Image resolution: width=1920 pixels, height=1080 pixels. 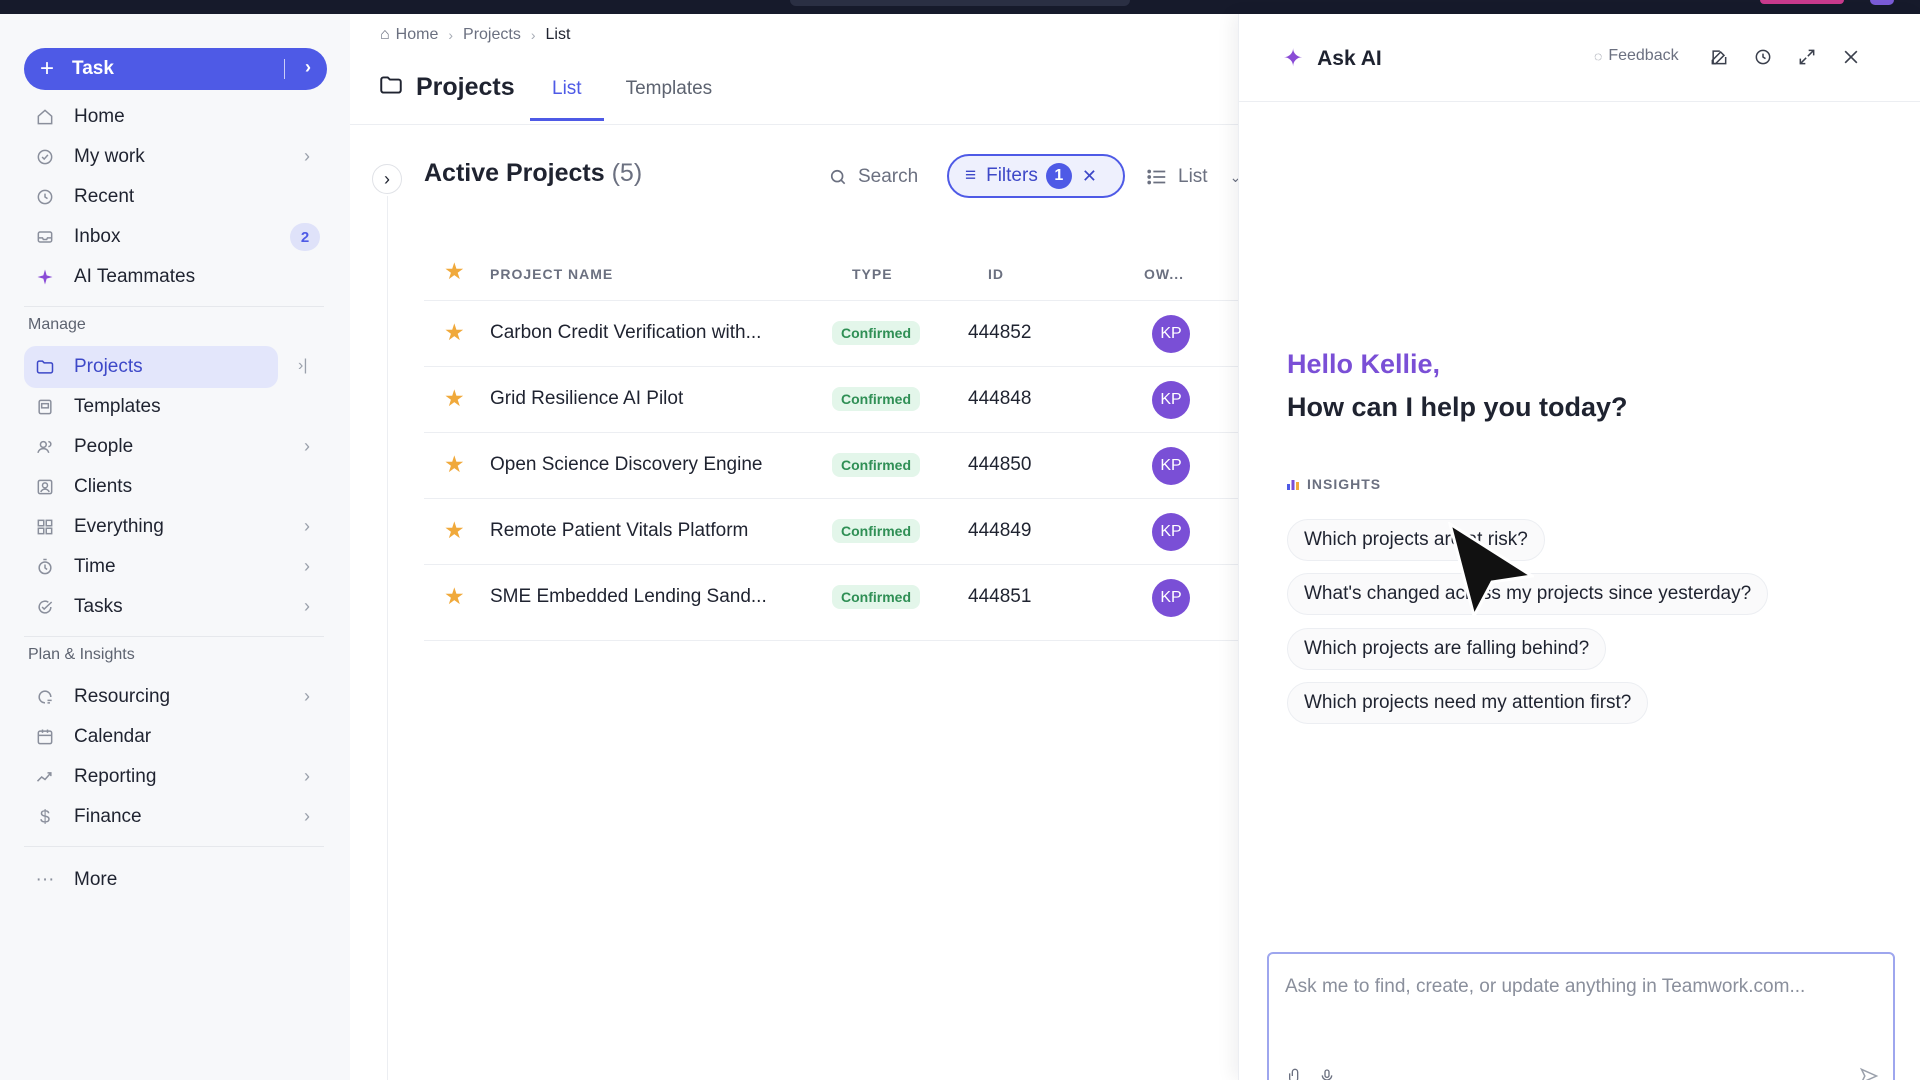 I want to click on ai-greeting: Hello Kellie,, so click(x=1364, y=364).